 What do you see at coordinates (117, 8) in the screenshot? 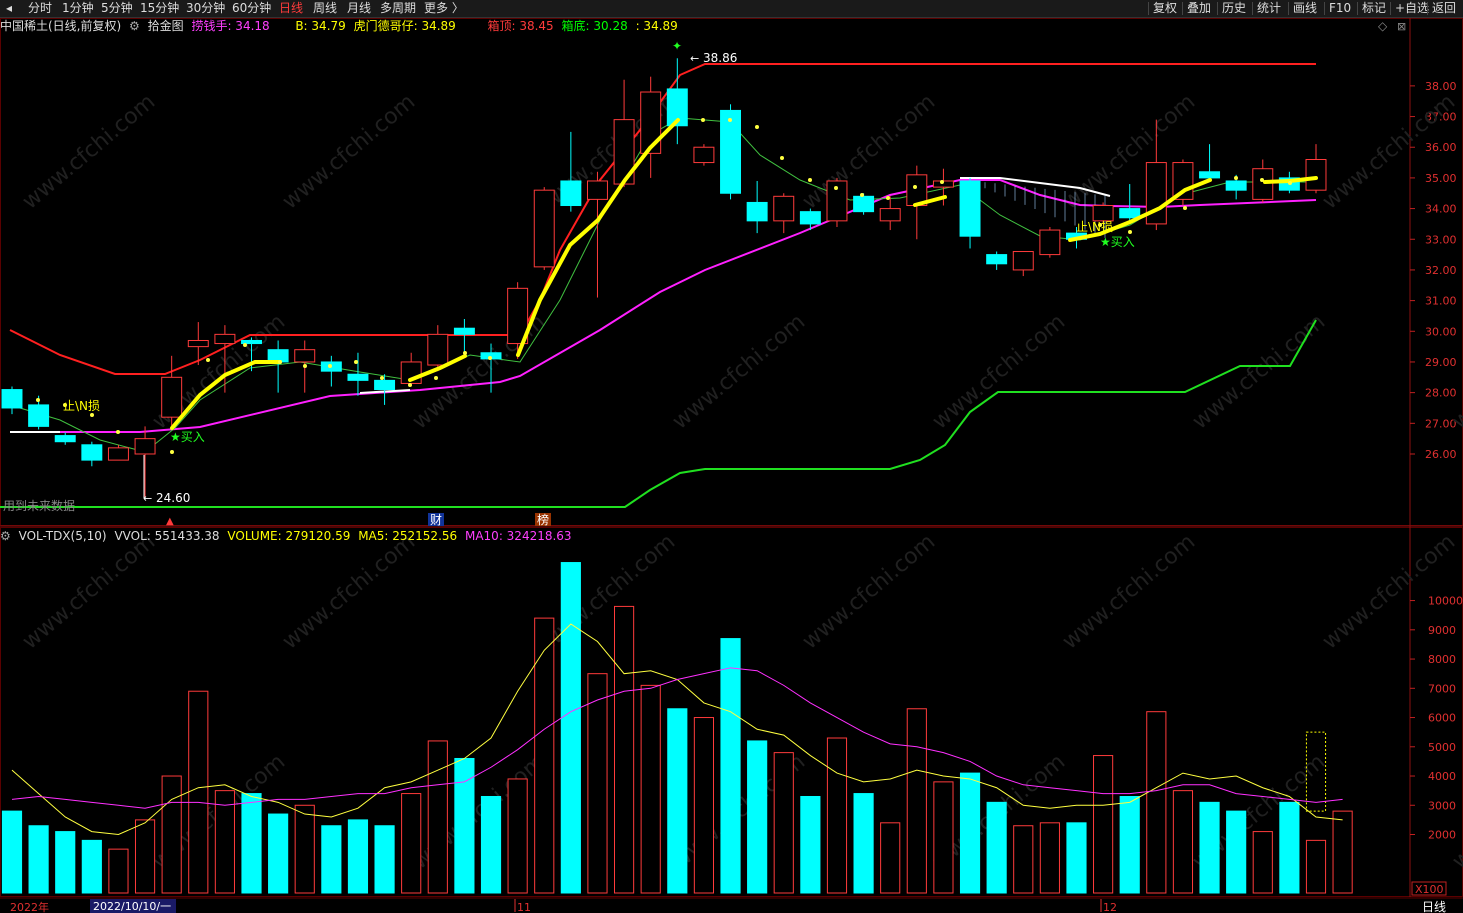
I see `period-tab-2: 5分钟` at bounding box center [117, 8].